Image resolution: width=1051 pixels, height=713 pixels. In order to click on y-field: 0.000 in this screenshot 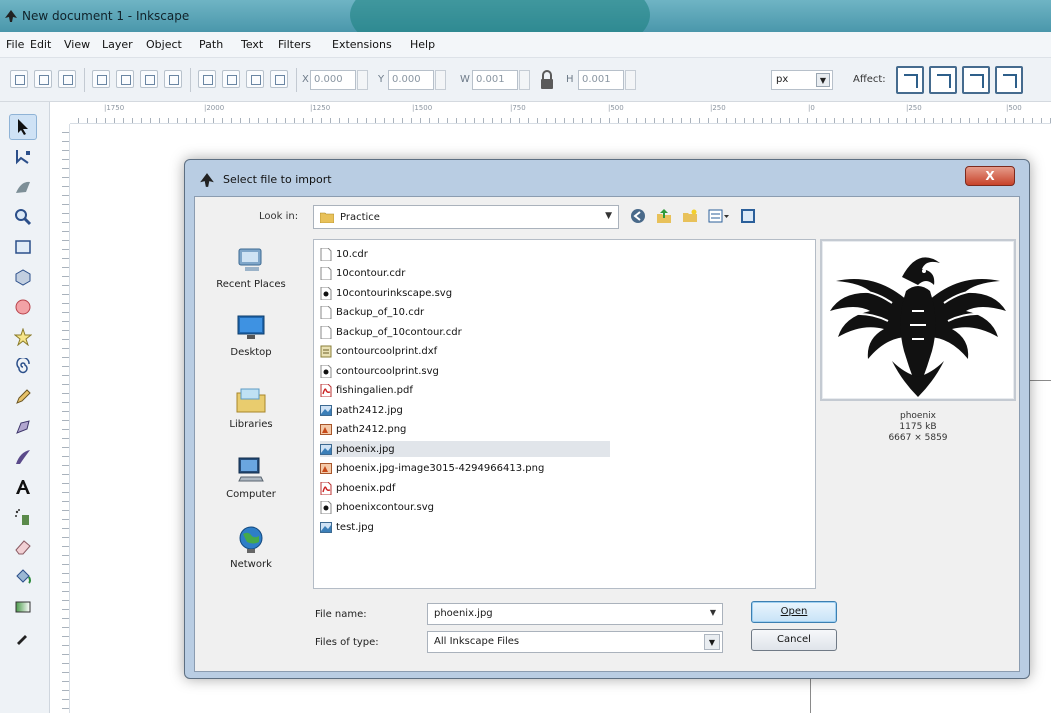, I will do `click(411, 80)`.